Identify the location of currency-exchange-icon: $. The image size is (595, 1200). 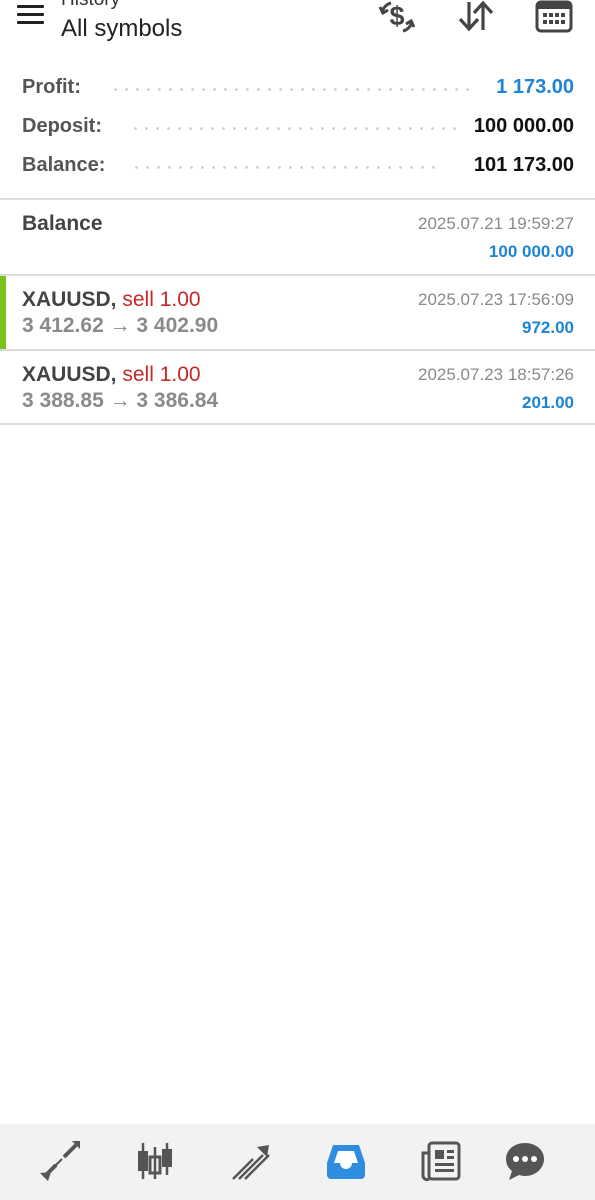
(397, 17).